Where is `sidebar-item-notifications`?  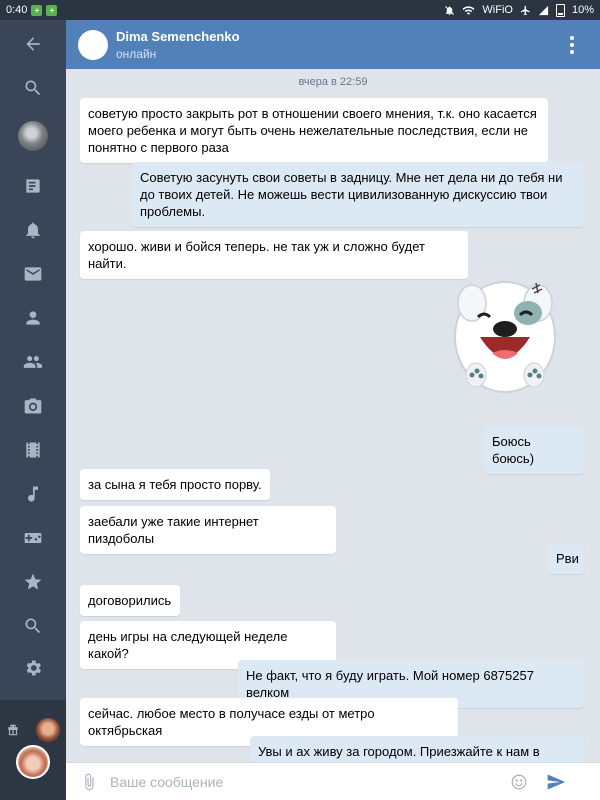
sidebar-item-notifications is located at coordinates (33, 230).